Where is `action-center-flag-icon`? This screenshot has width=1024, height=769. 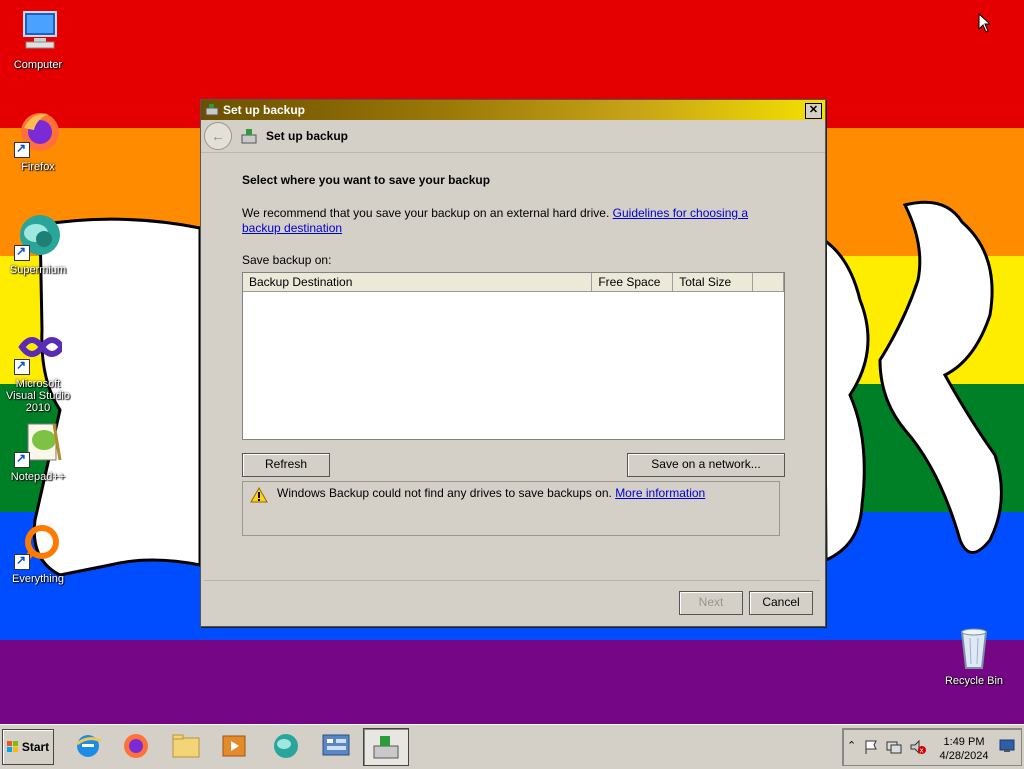
action-center-flag-icon is located at coordinates (871, 747).